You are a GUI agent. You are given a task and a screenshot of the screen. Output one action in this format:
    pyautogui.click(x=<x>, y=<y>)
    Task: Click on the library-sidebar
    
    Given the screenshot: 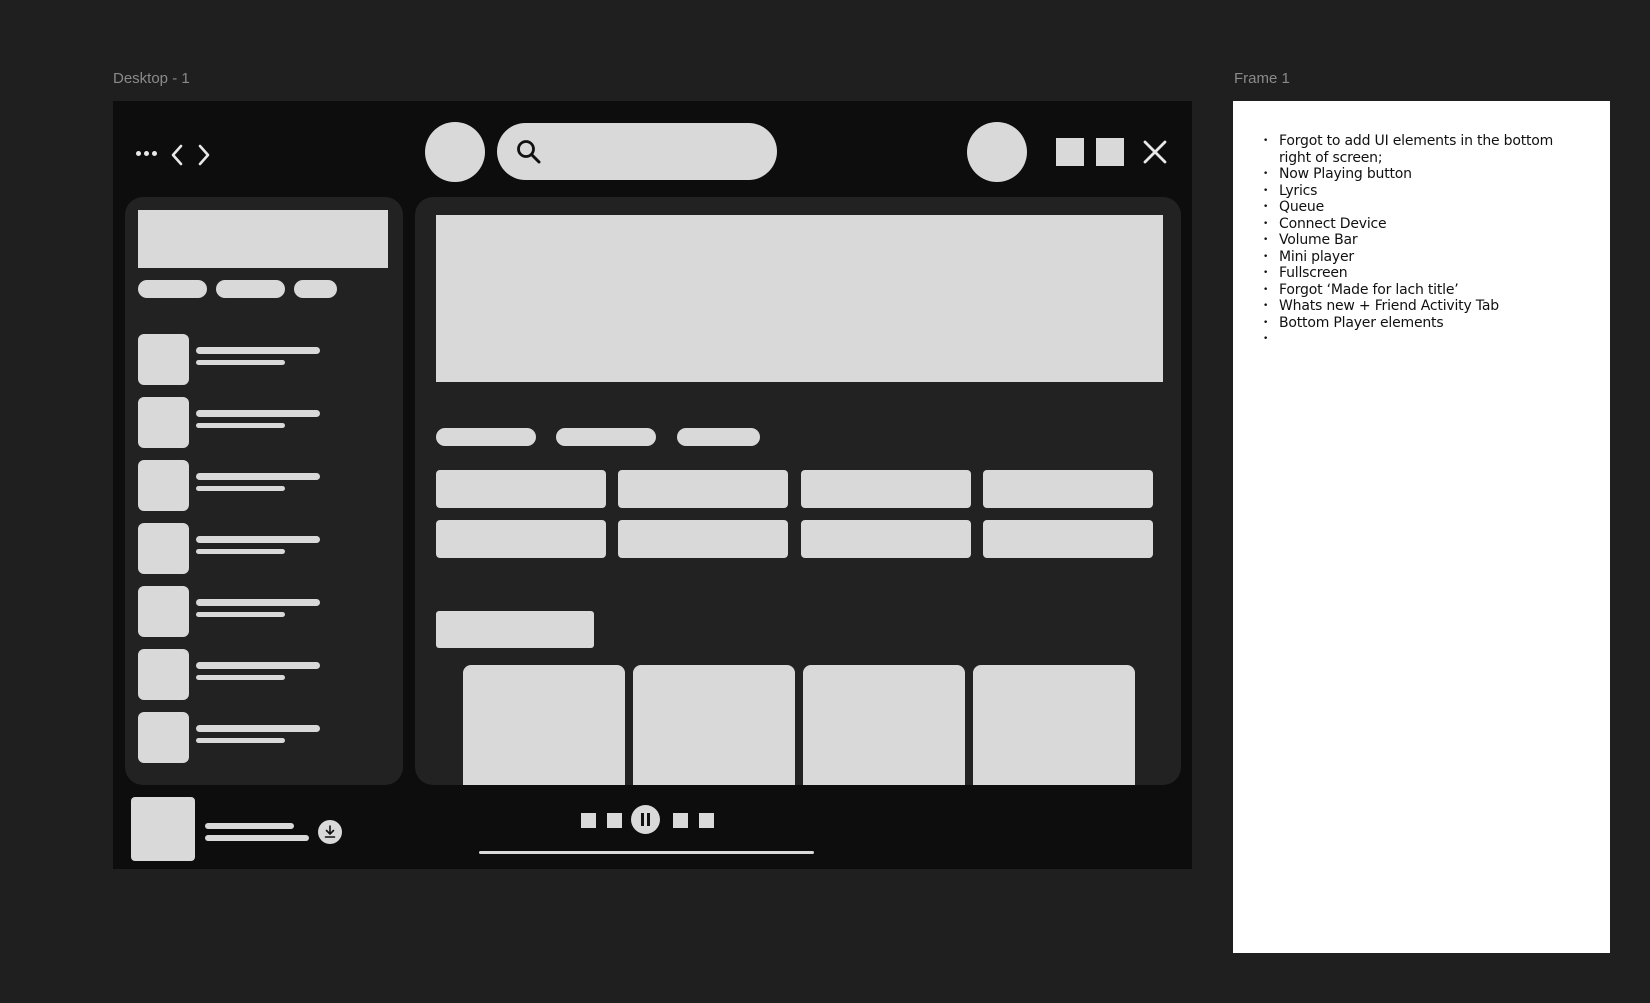 What is the action you would take?
    pyautogui.click(x=264, y=491)
    